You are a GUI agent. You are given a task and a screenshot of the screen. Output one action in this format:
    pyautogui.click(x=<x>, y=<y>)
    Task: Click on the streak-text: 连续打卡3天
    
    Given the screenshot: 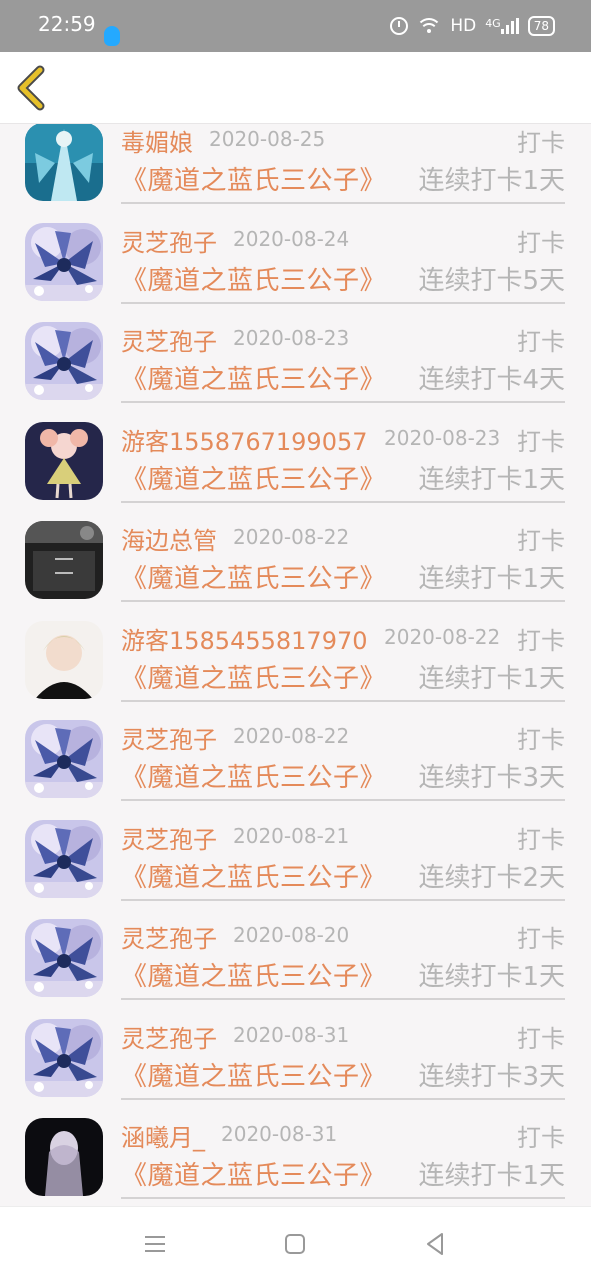 What is the action you would take?
    pyautogui.click(x=491, y=1076)
    